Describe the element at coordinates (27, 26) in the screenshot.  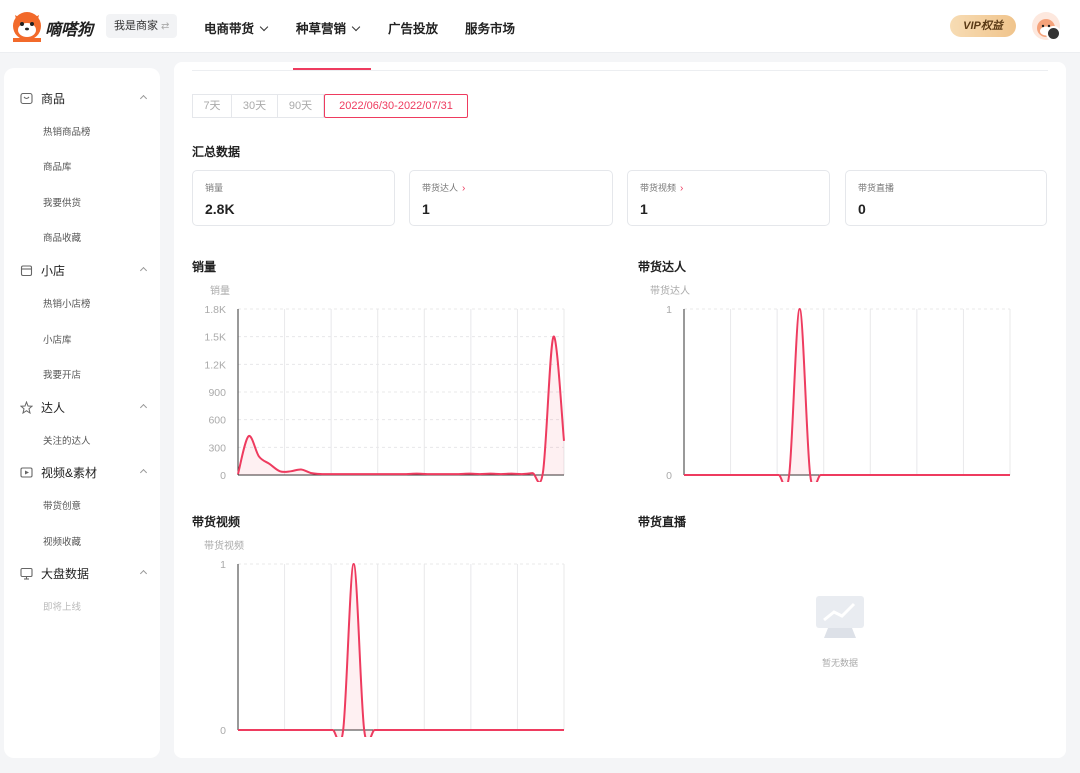
I see `dog-logo-icon` at that location.